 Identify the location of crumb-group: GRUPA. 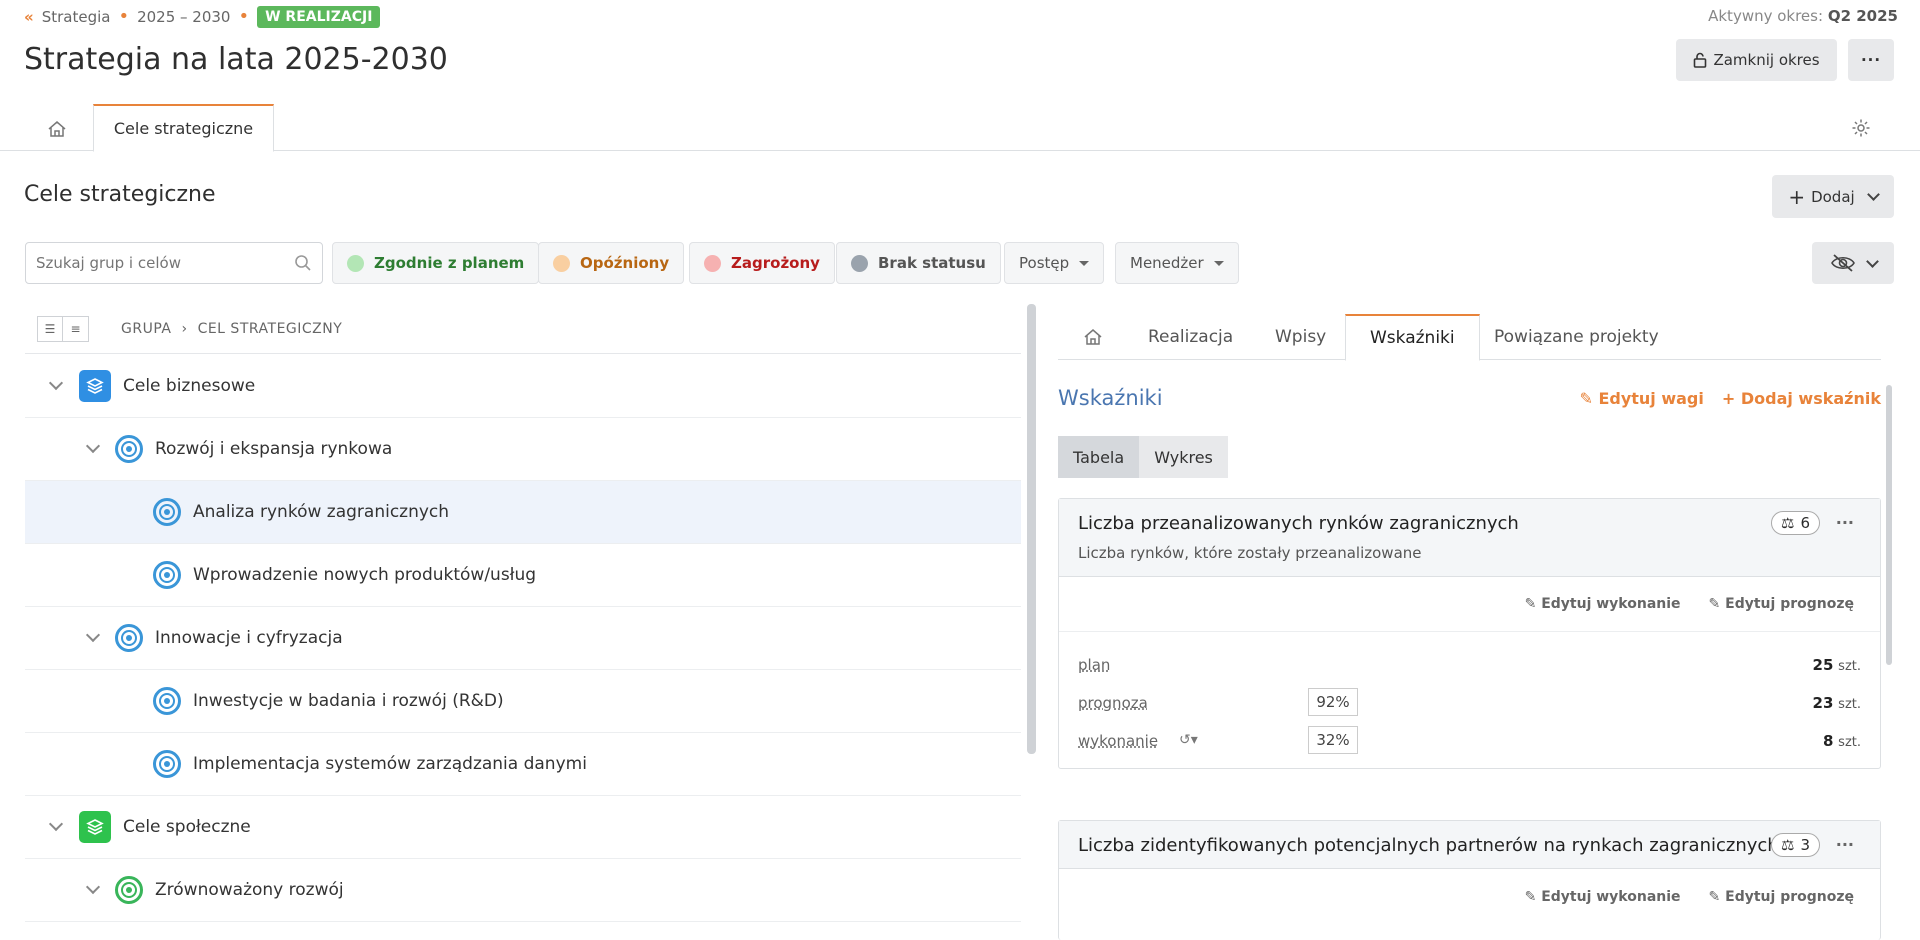
(146, 328).